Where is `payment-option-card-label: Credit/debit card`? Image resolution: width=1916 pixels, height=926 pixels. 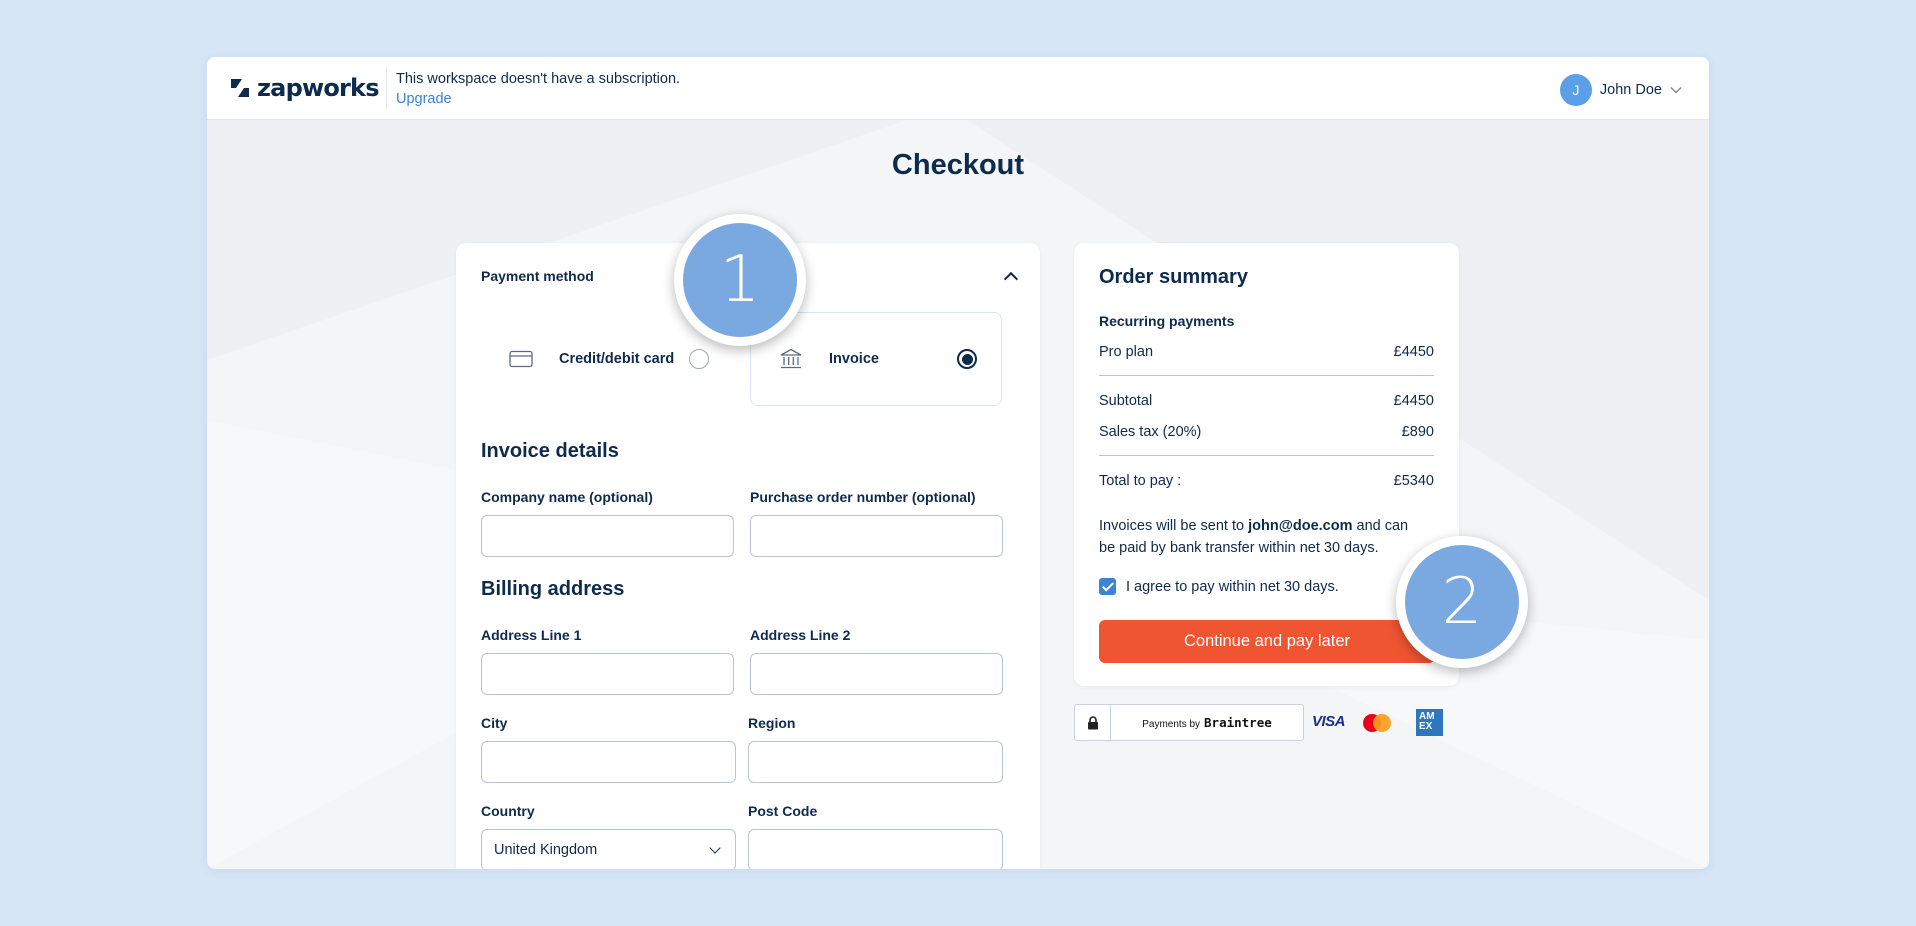 payment-option-card-label: Credit/debit card is located at coordinates (617, 359).